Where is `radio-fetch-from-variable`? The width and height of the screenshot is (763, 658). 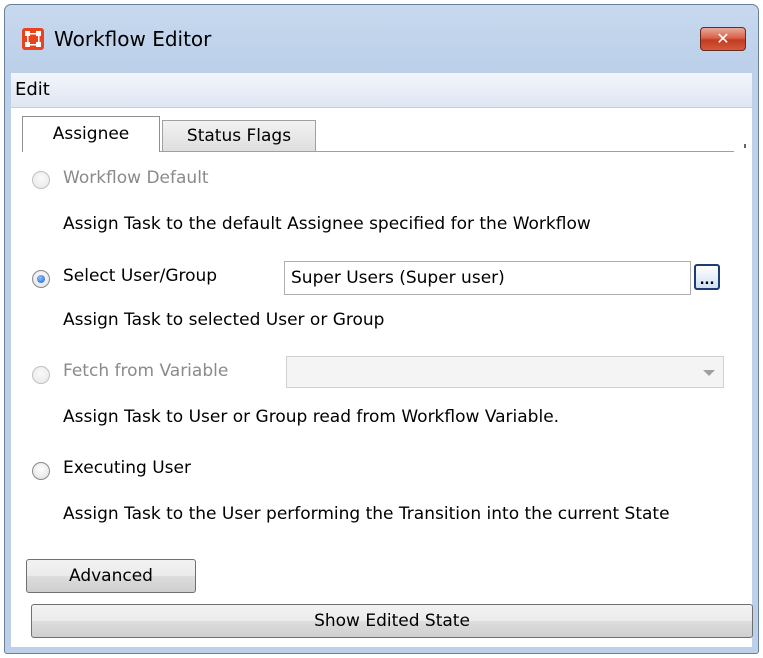
radio-fetch-from-variable is located at coordinates (41, 375).